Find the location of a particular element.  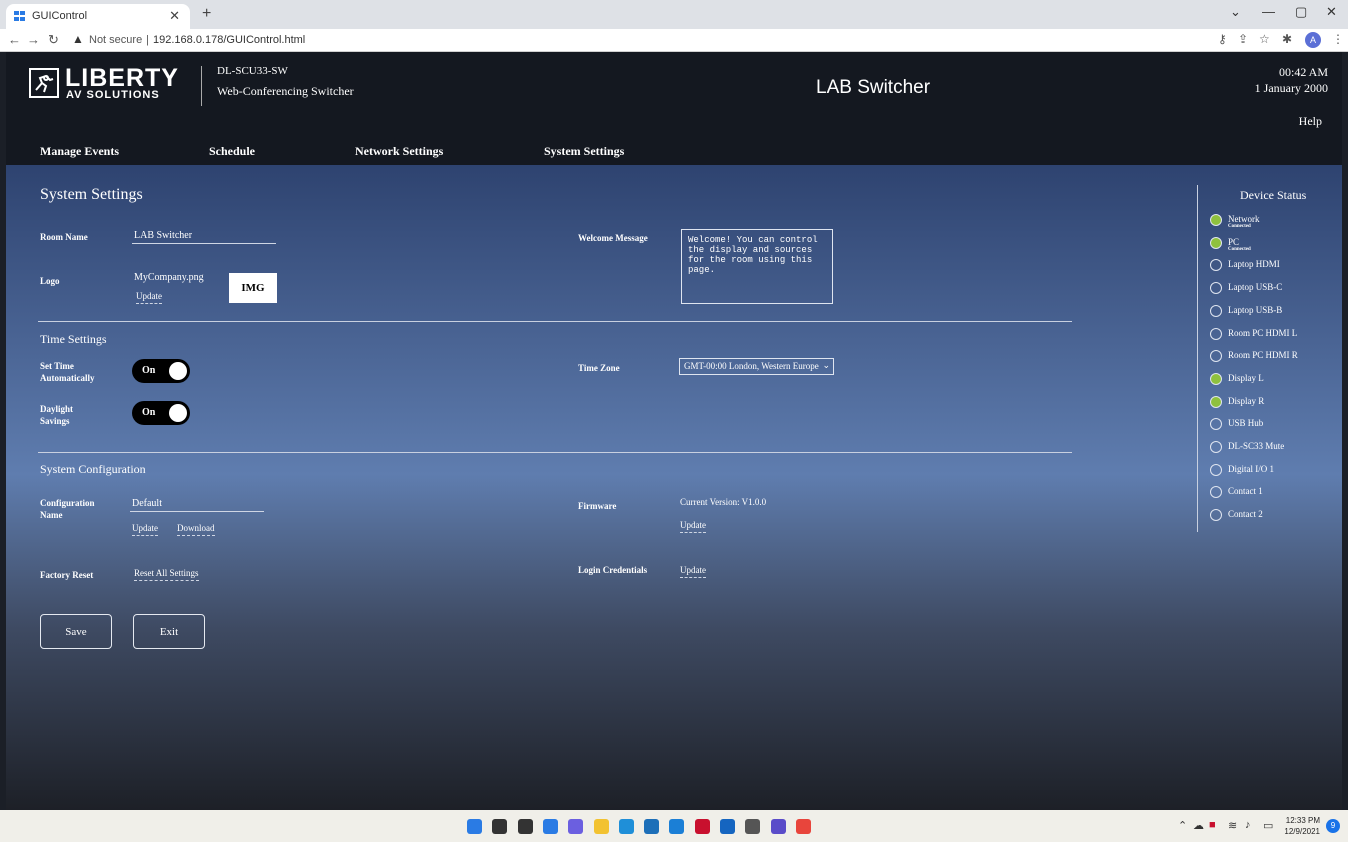

set-time-label: Set Time Automatically is located at coordinates (67, 372).